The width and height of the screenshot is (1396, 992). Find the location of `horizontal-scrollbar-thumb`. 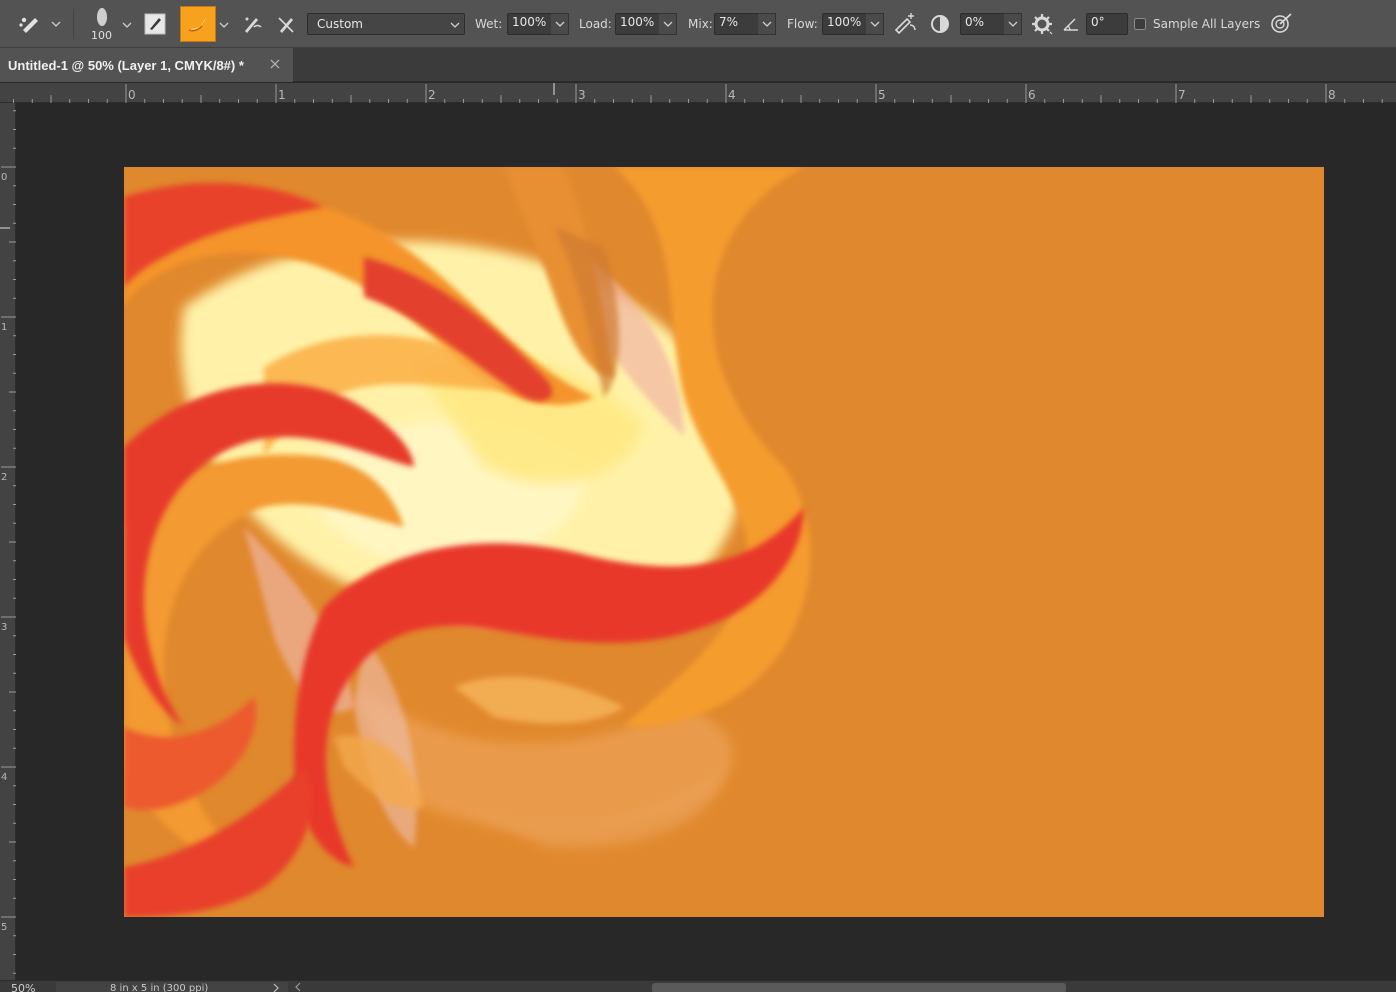

horizontal-scrollbar-thumb is located at coordinates (859, 987).